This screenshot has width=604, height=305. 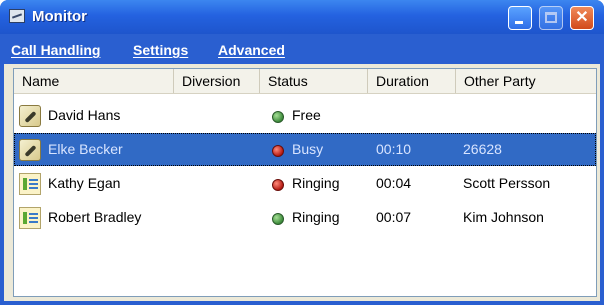 What do you see at coordinates (302, 49) in the screenshot?
I see `menu-bar: Call Handling Settings Advanced` at bounding box center [302, 49].